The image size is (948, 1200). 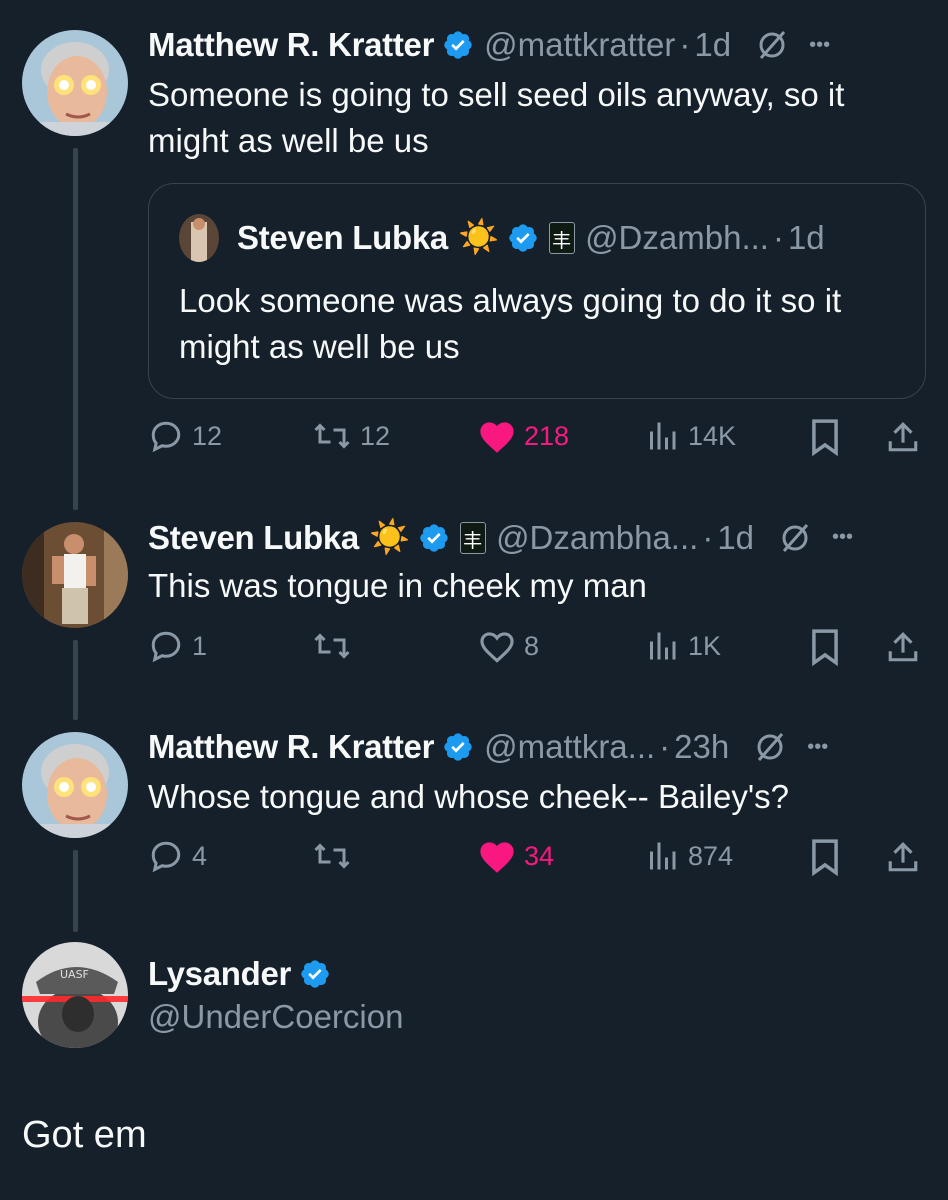 What do you see at coordinates (579, 45) in the screenshot?
I see `author-handle: @mattkratter` at bounding box center [579, 45].